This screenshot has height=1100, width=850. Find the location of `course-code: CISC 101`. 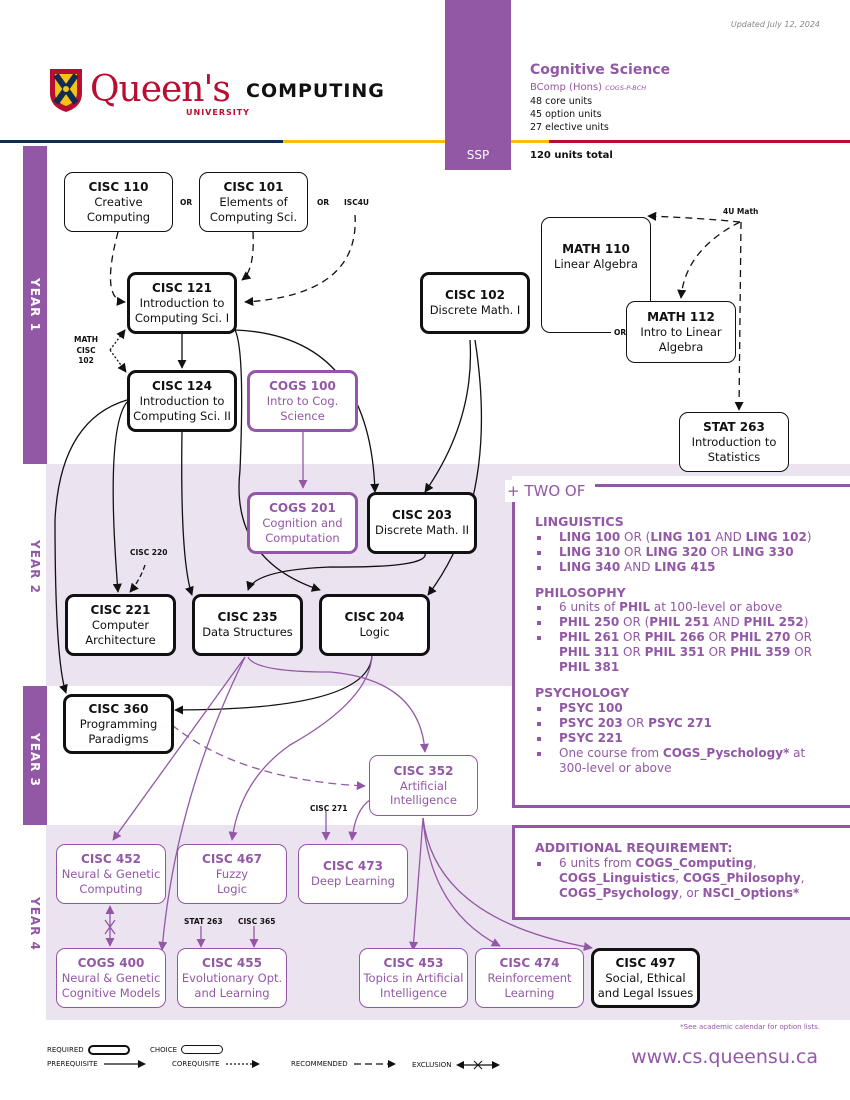

course-code: CISC 101 is located at coordinates (253, 187).